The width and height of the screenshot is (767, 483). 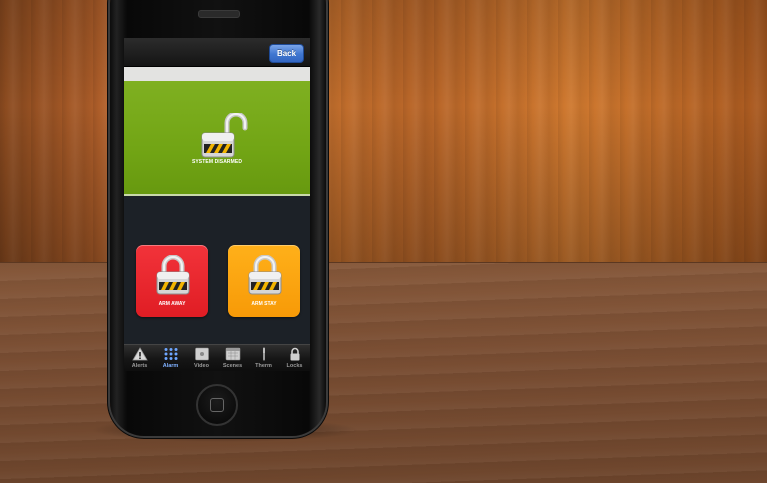 What do you see at coordinates (217, 74) in the screenshot?
I see `info-strip` at bounding box center [217, 74].